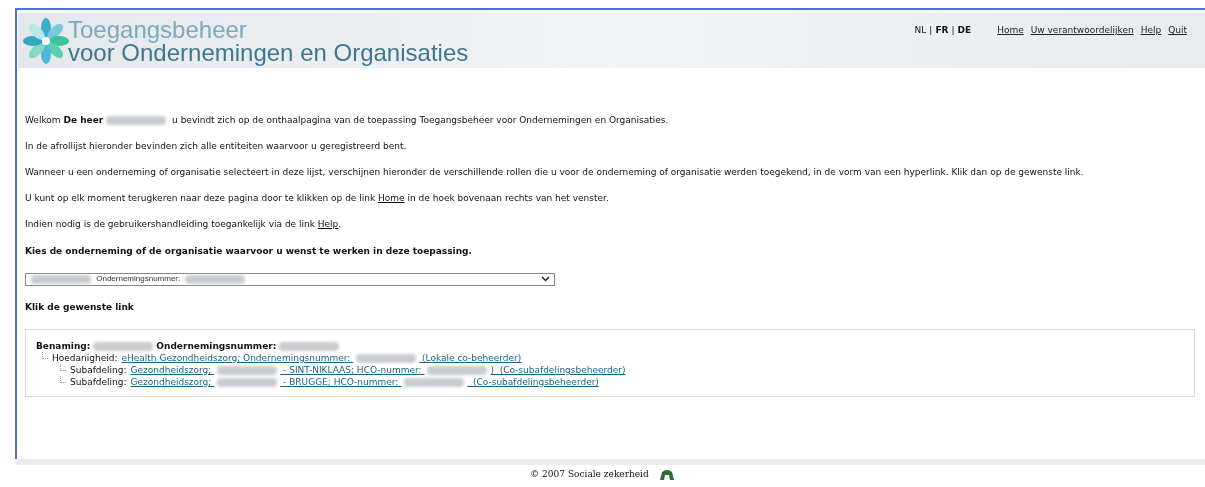  Describe the element at coordinates (321, 358) in the screenshot. I see `role-link: eHealth Gezondheidszorg; Ondernemingsnummer: (Lokale co-beheerder)` at that location.